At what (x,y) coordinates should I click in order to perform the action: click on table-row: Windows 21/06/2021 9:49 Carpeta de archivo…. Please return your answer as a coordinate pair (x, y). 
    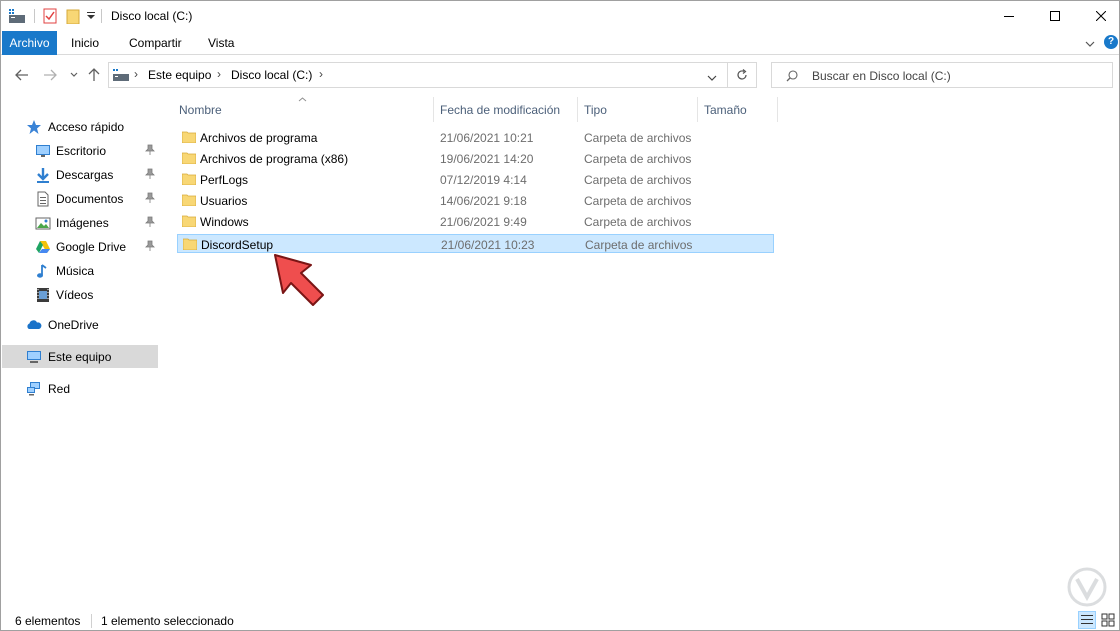
    Looking at the image, I should click on (475, 221).